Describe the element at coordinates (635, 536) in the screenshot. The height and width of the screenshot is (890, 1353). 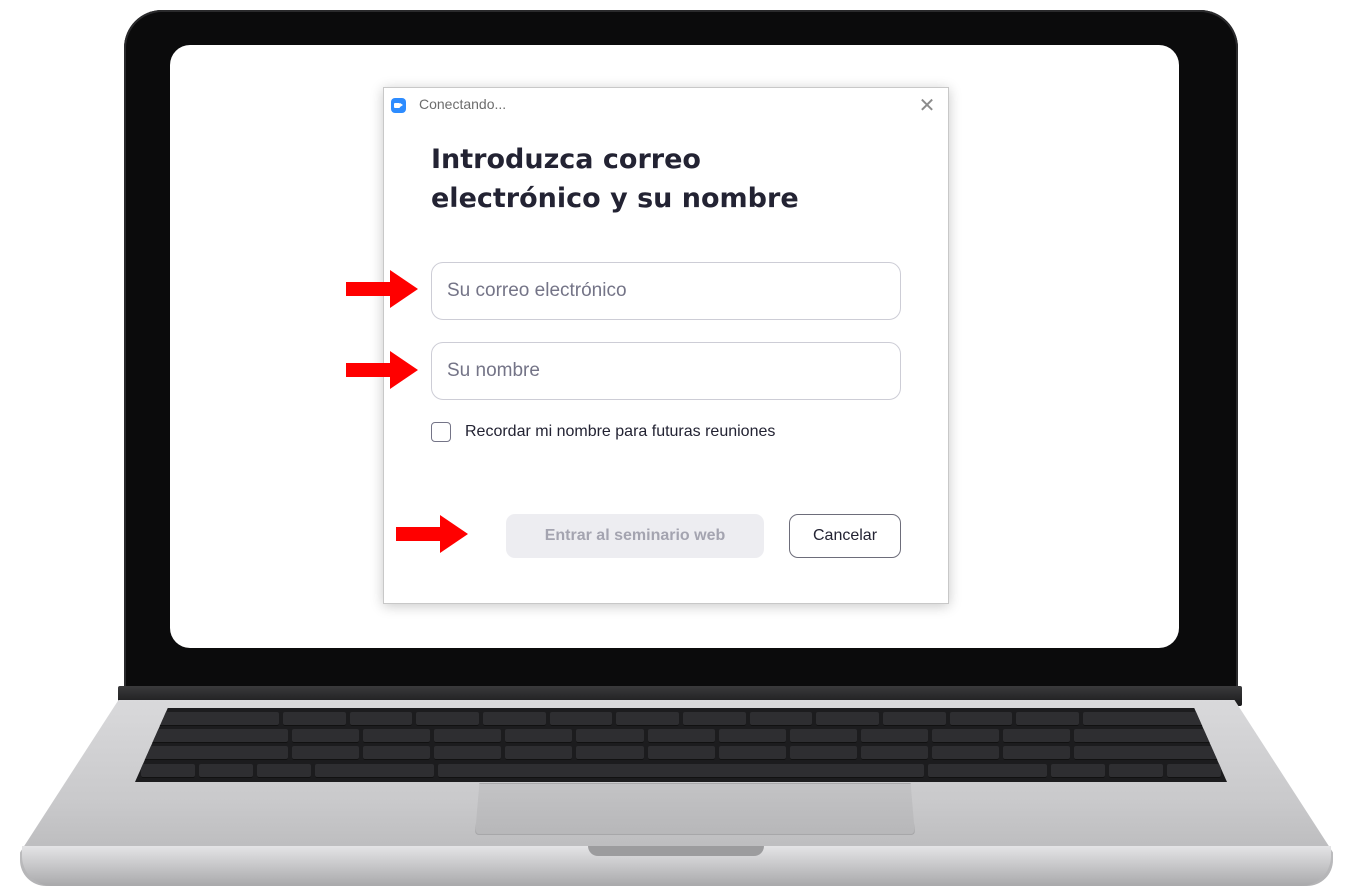
I see `join-webinar-button: Entrar al seminario web` at that location.